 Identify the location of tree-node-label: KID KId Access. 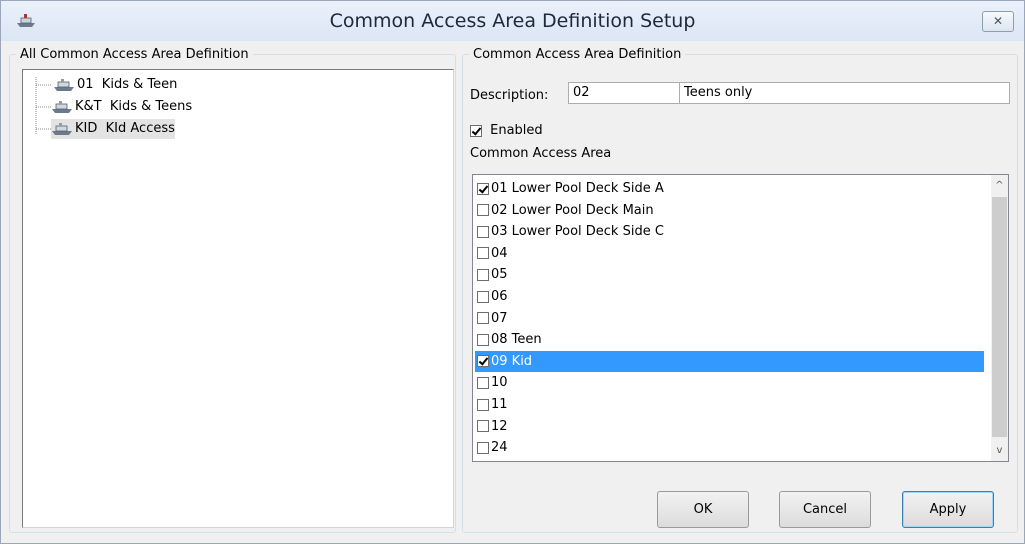
(125, 128).